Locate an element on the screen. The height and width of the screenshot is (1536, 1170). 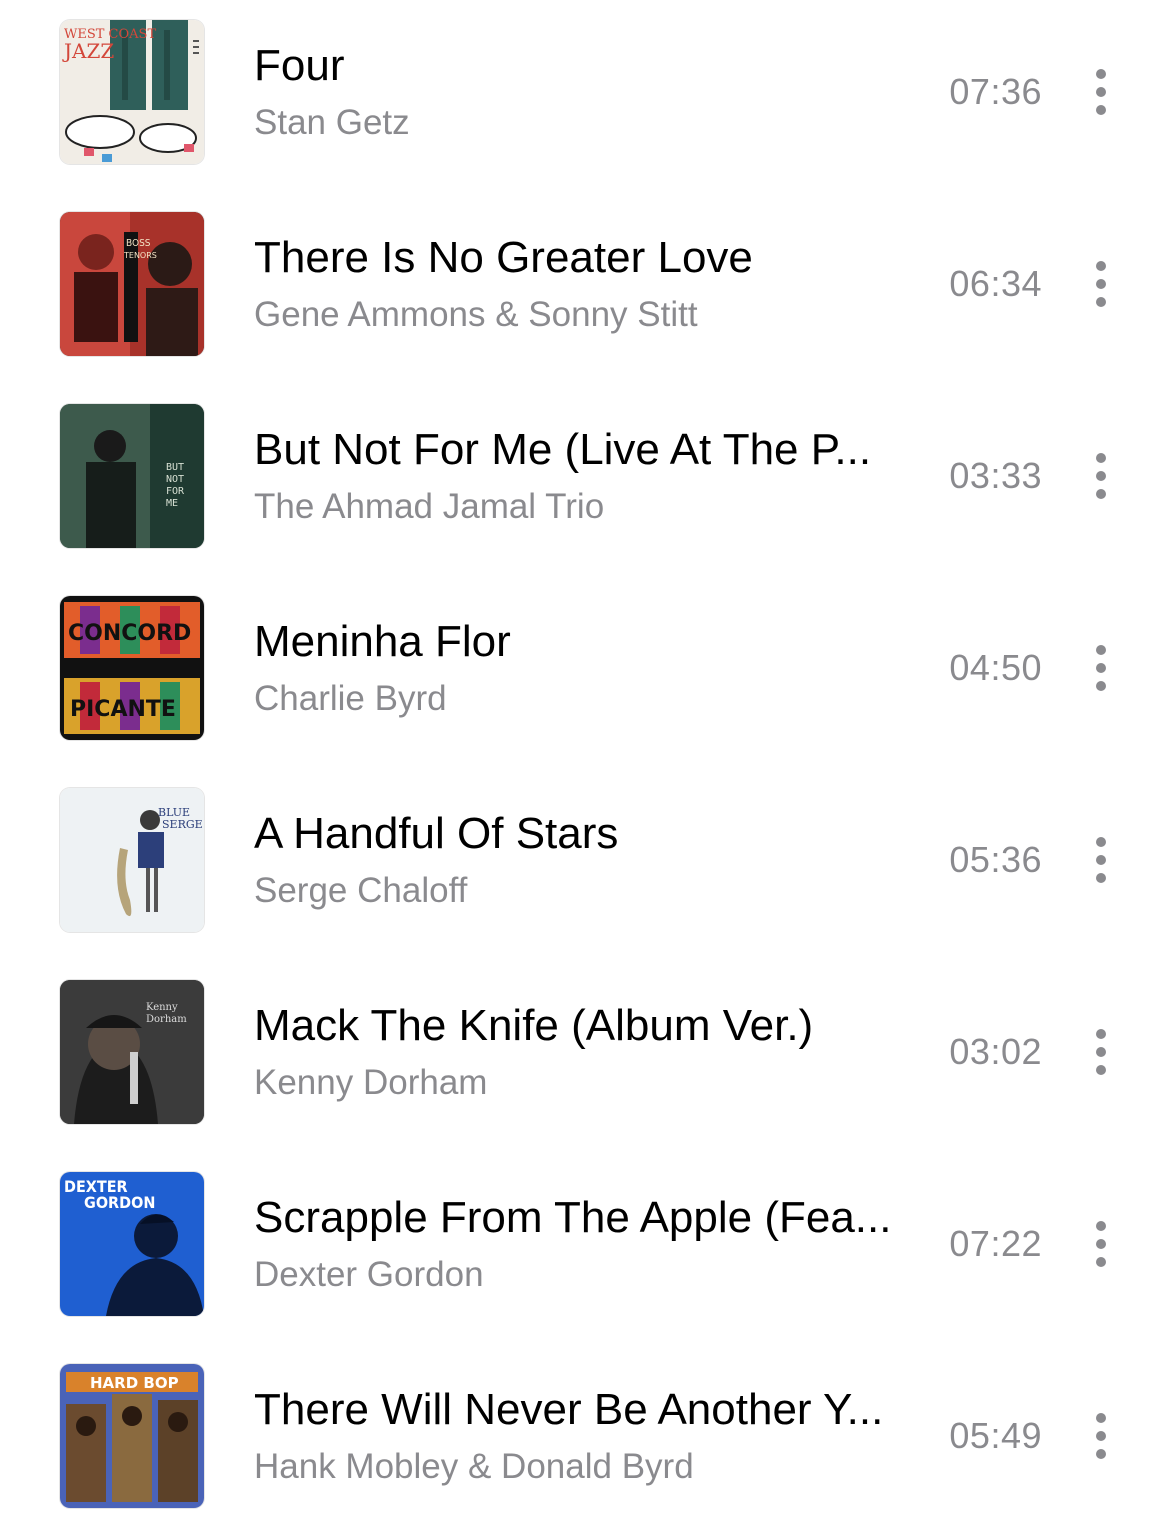
album-cover-art: CONCORD PICANTE is located at coordinates (132, 668).